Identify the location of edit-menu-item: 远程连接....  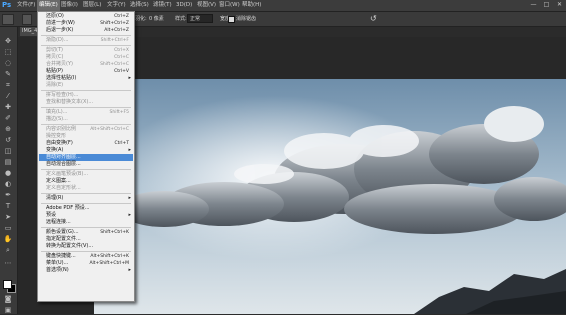
(86, 222).